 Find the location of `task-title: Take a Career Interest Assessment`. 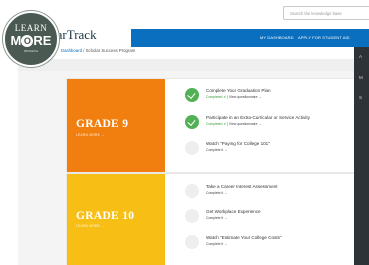

task-title: Take a Career Interest Assessment is located at coordinates (242, 186).